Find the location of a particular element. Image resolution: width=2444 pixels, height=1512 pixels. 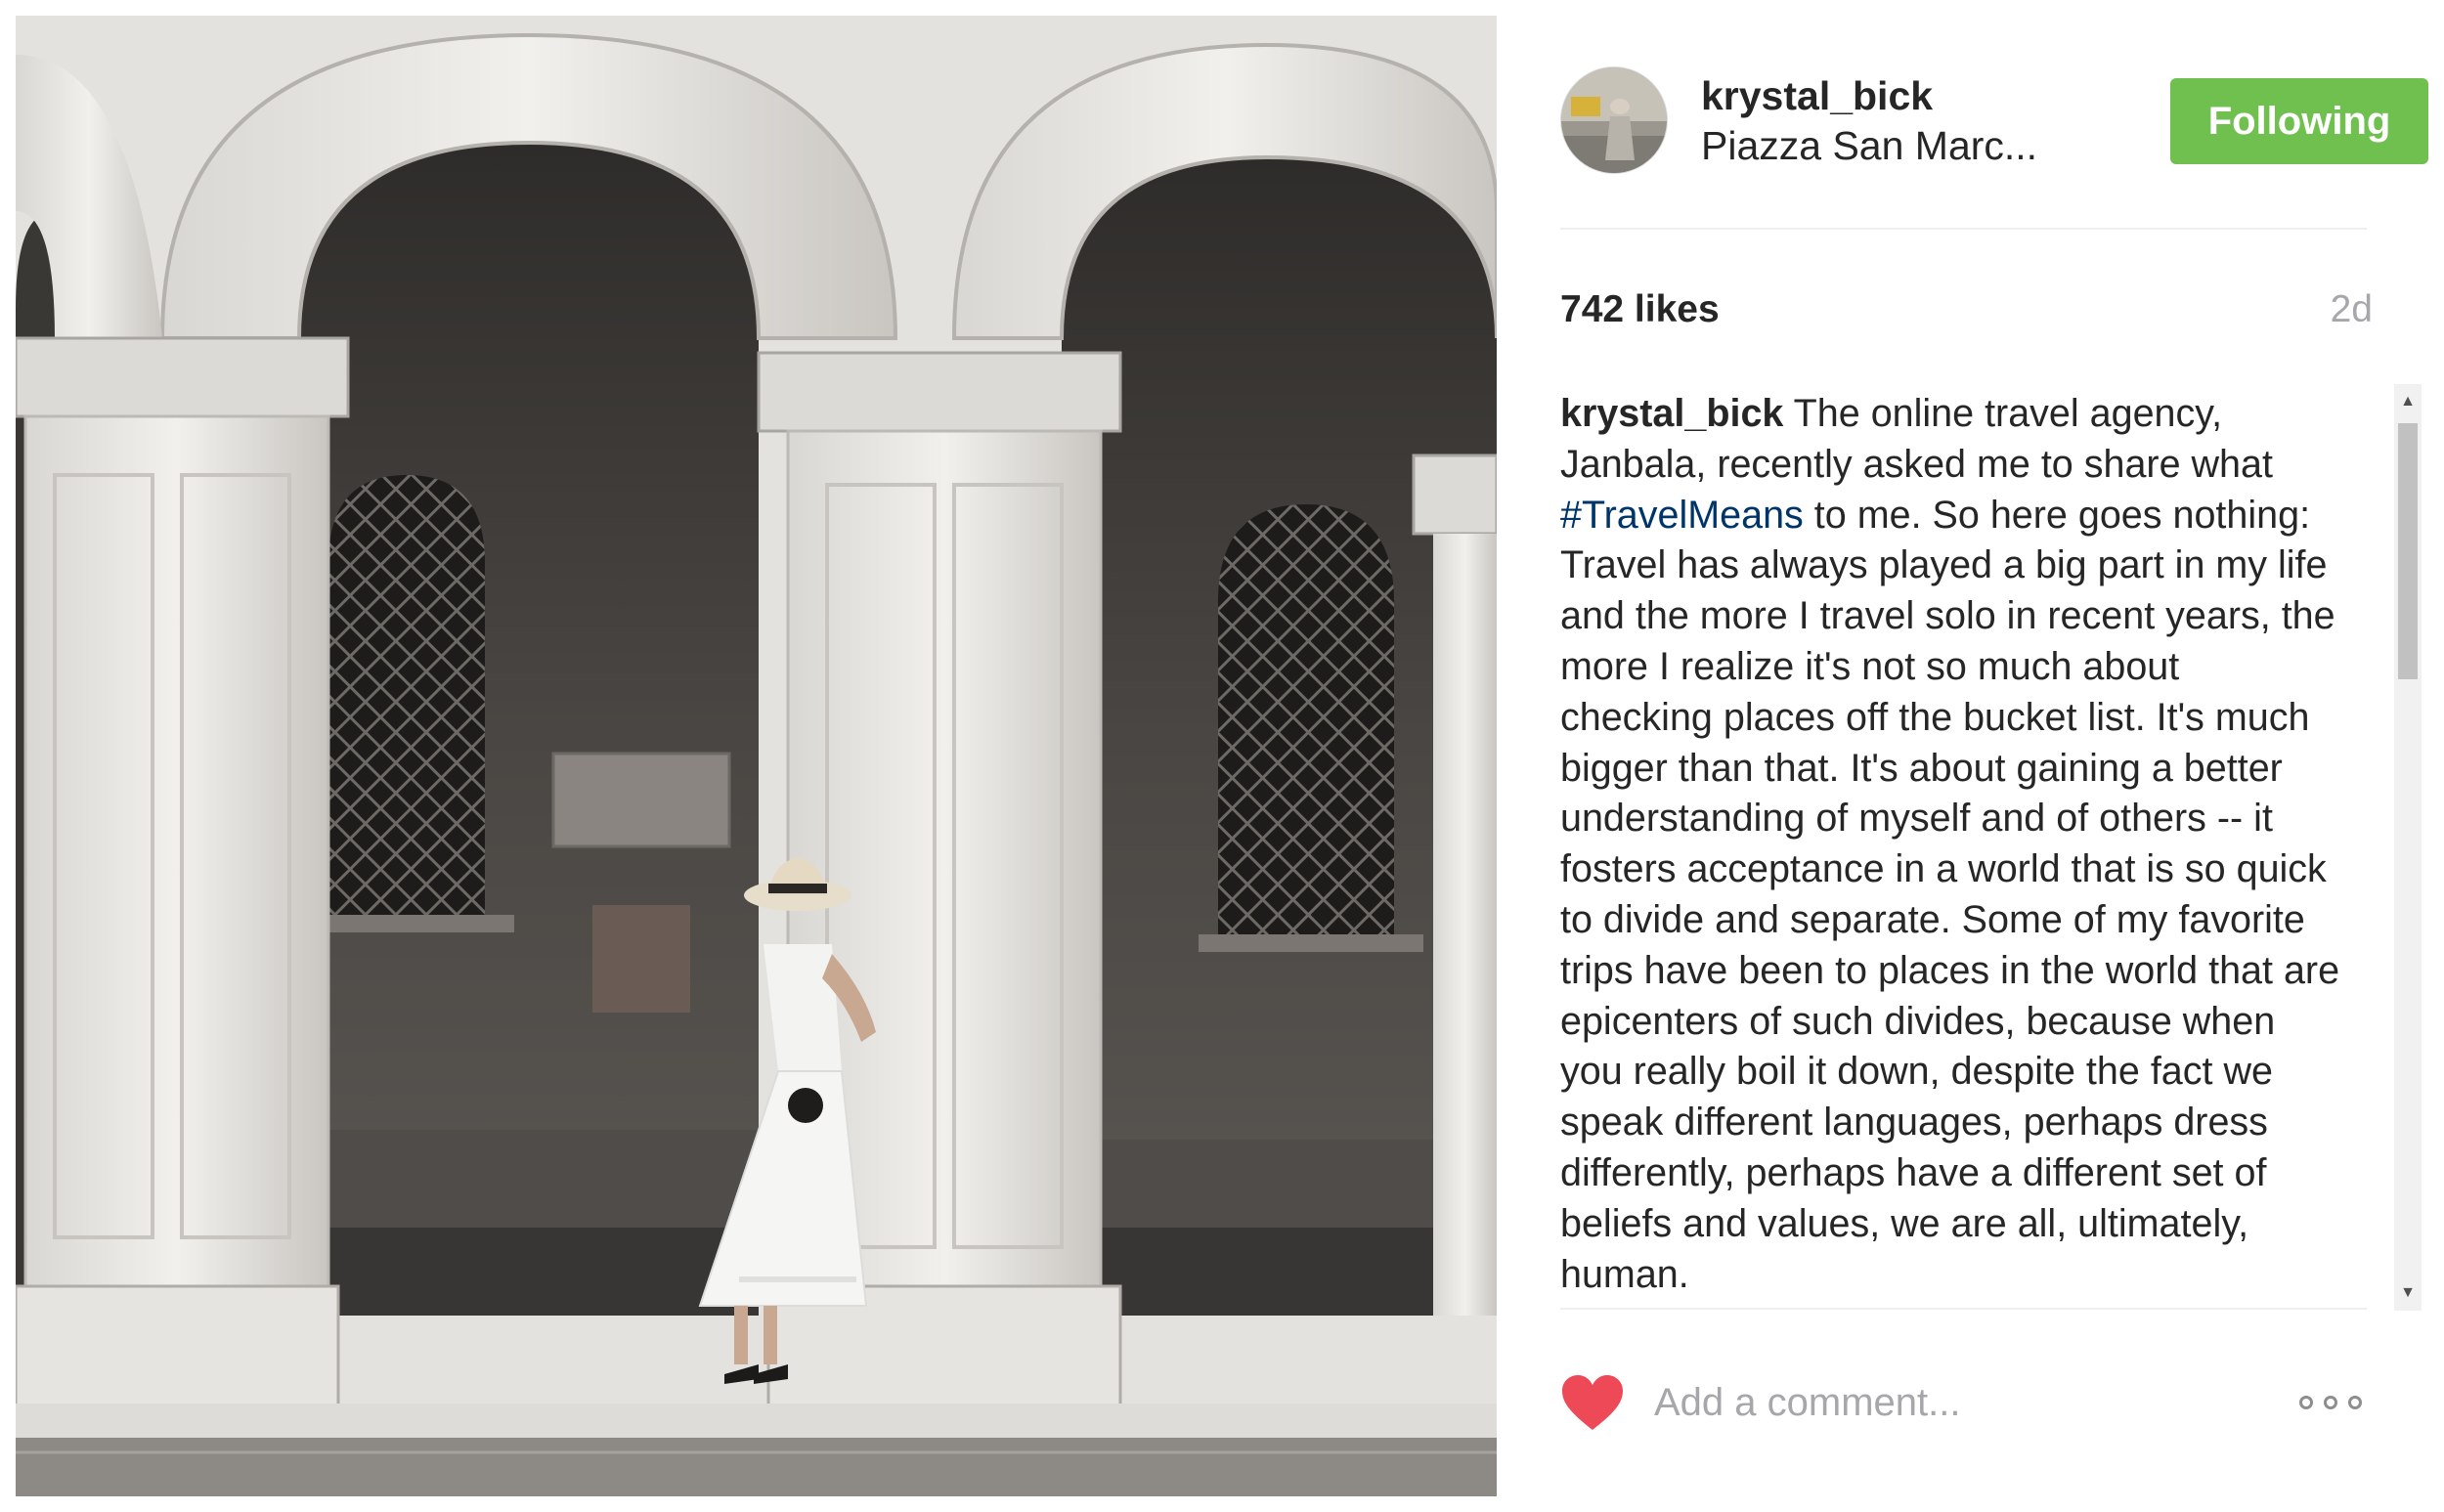

avatar is located at coordinates (1614, 120).